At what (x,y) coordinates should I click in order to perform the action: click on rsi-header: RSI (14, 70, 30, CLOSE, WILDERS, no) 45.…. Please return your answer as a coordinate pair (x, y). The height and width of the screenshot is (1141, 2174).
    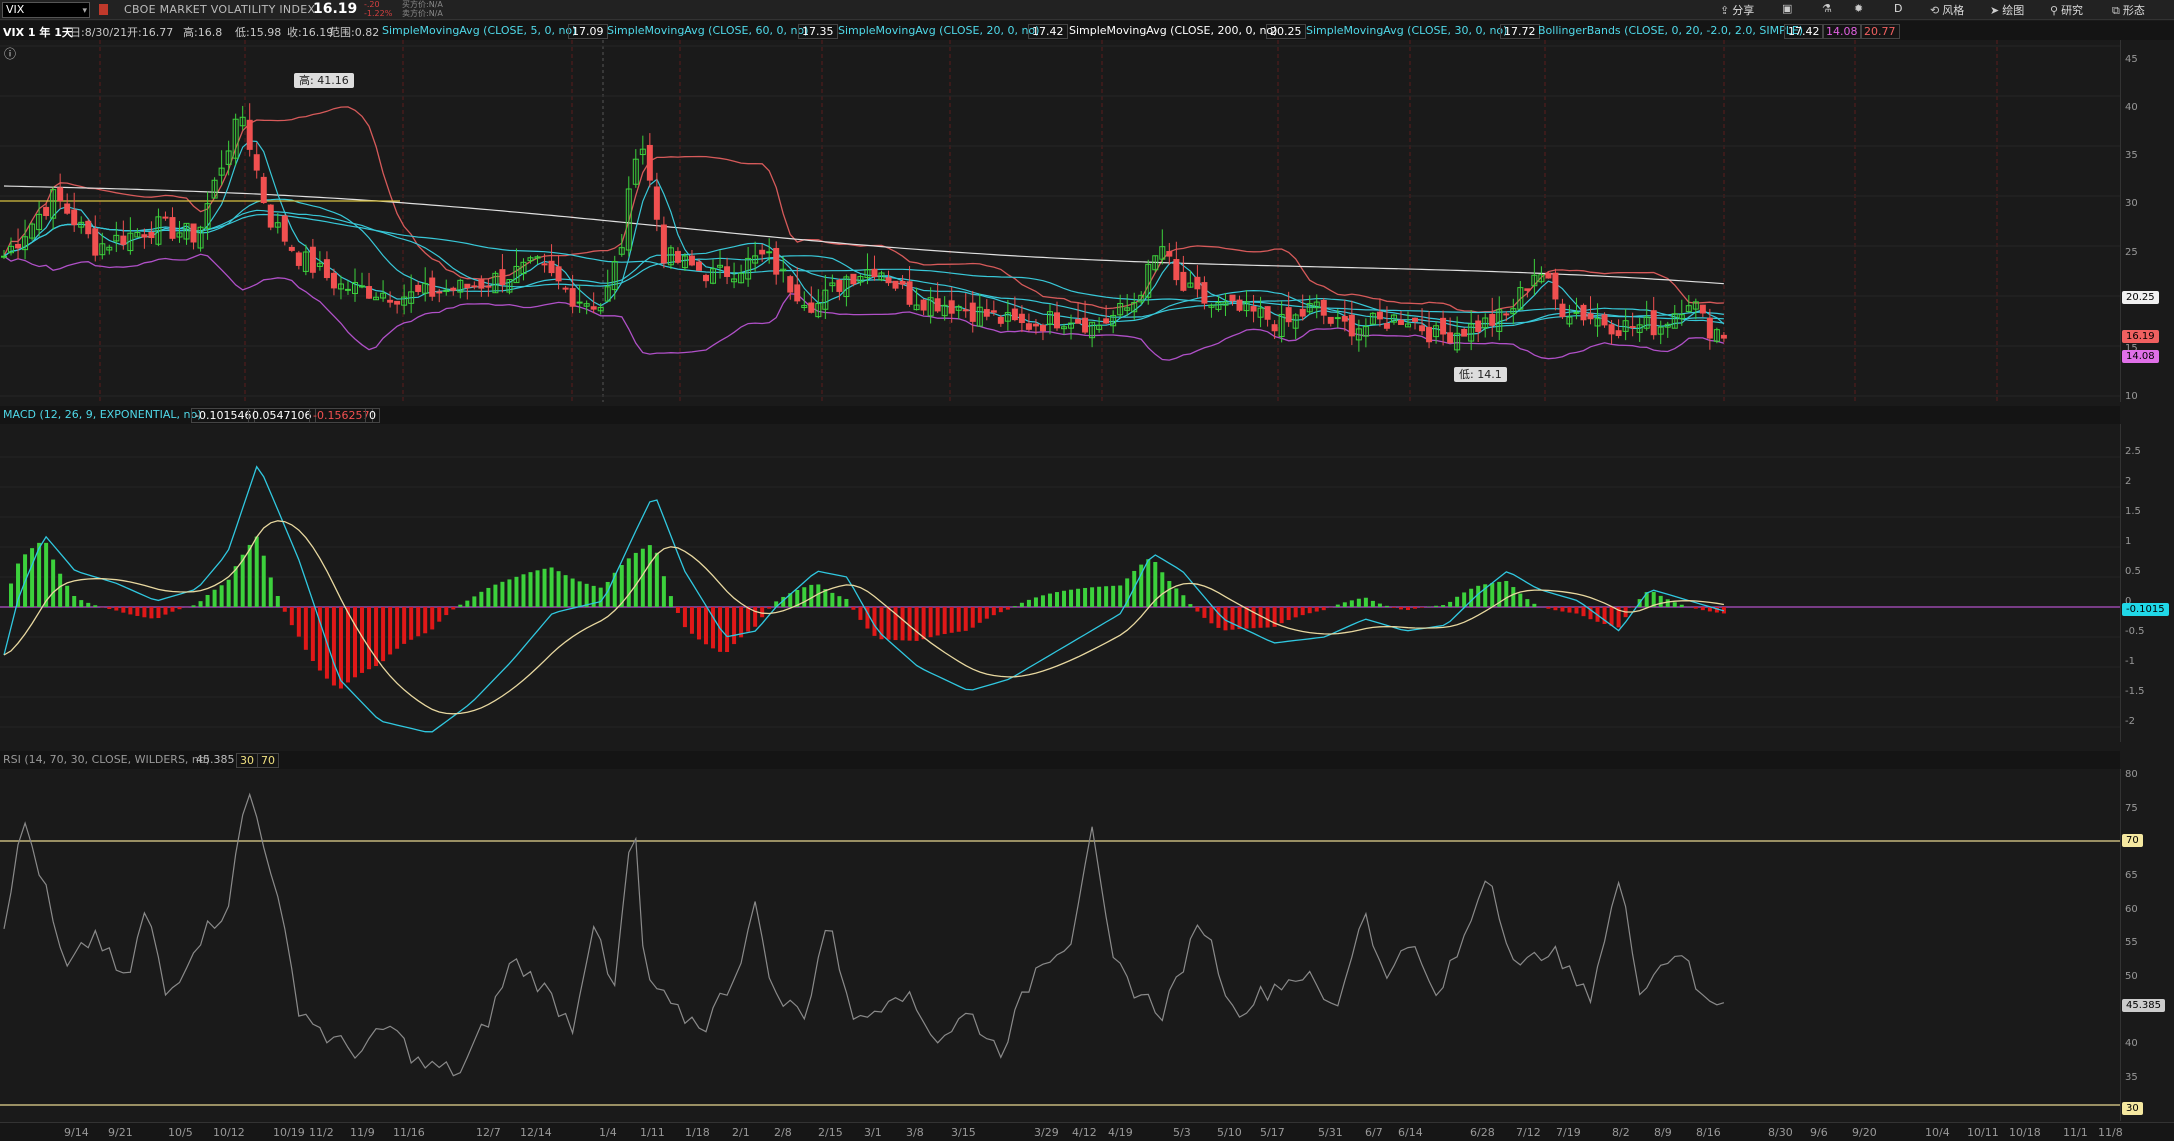
    Looking at the image, I should click on (1060, 760).